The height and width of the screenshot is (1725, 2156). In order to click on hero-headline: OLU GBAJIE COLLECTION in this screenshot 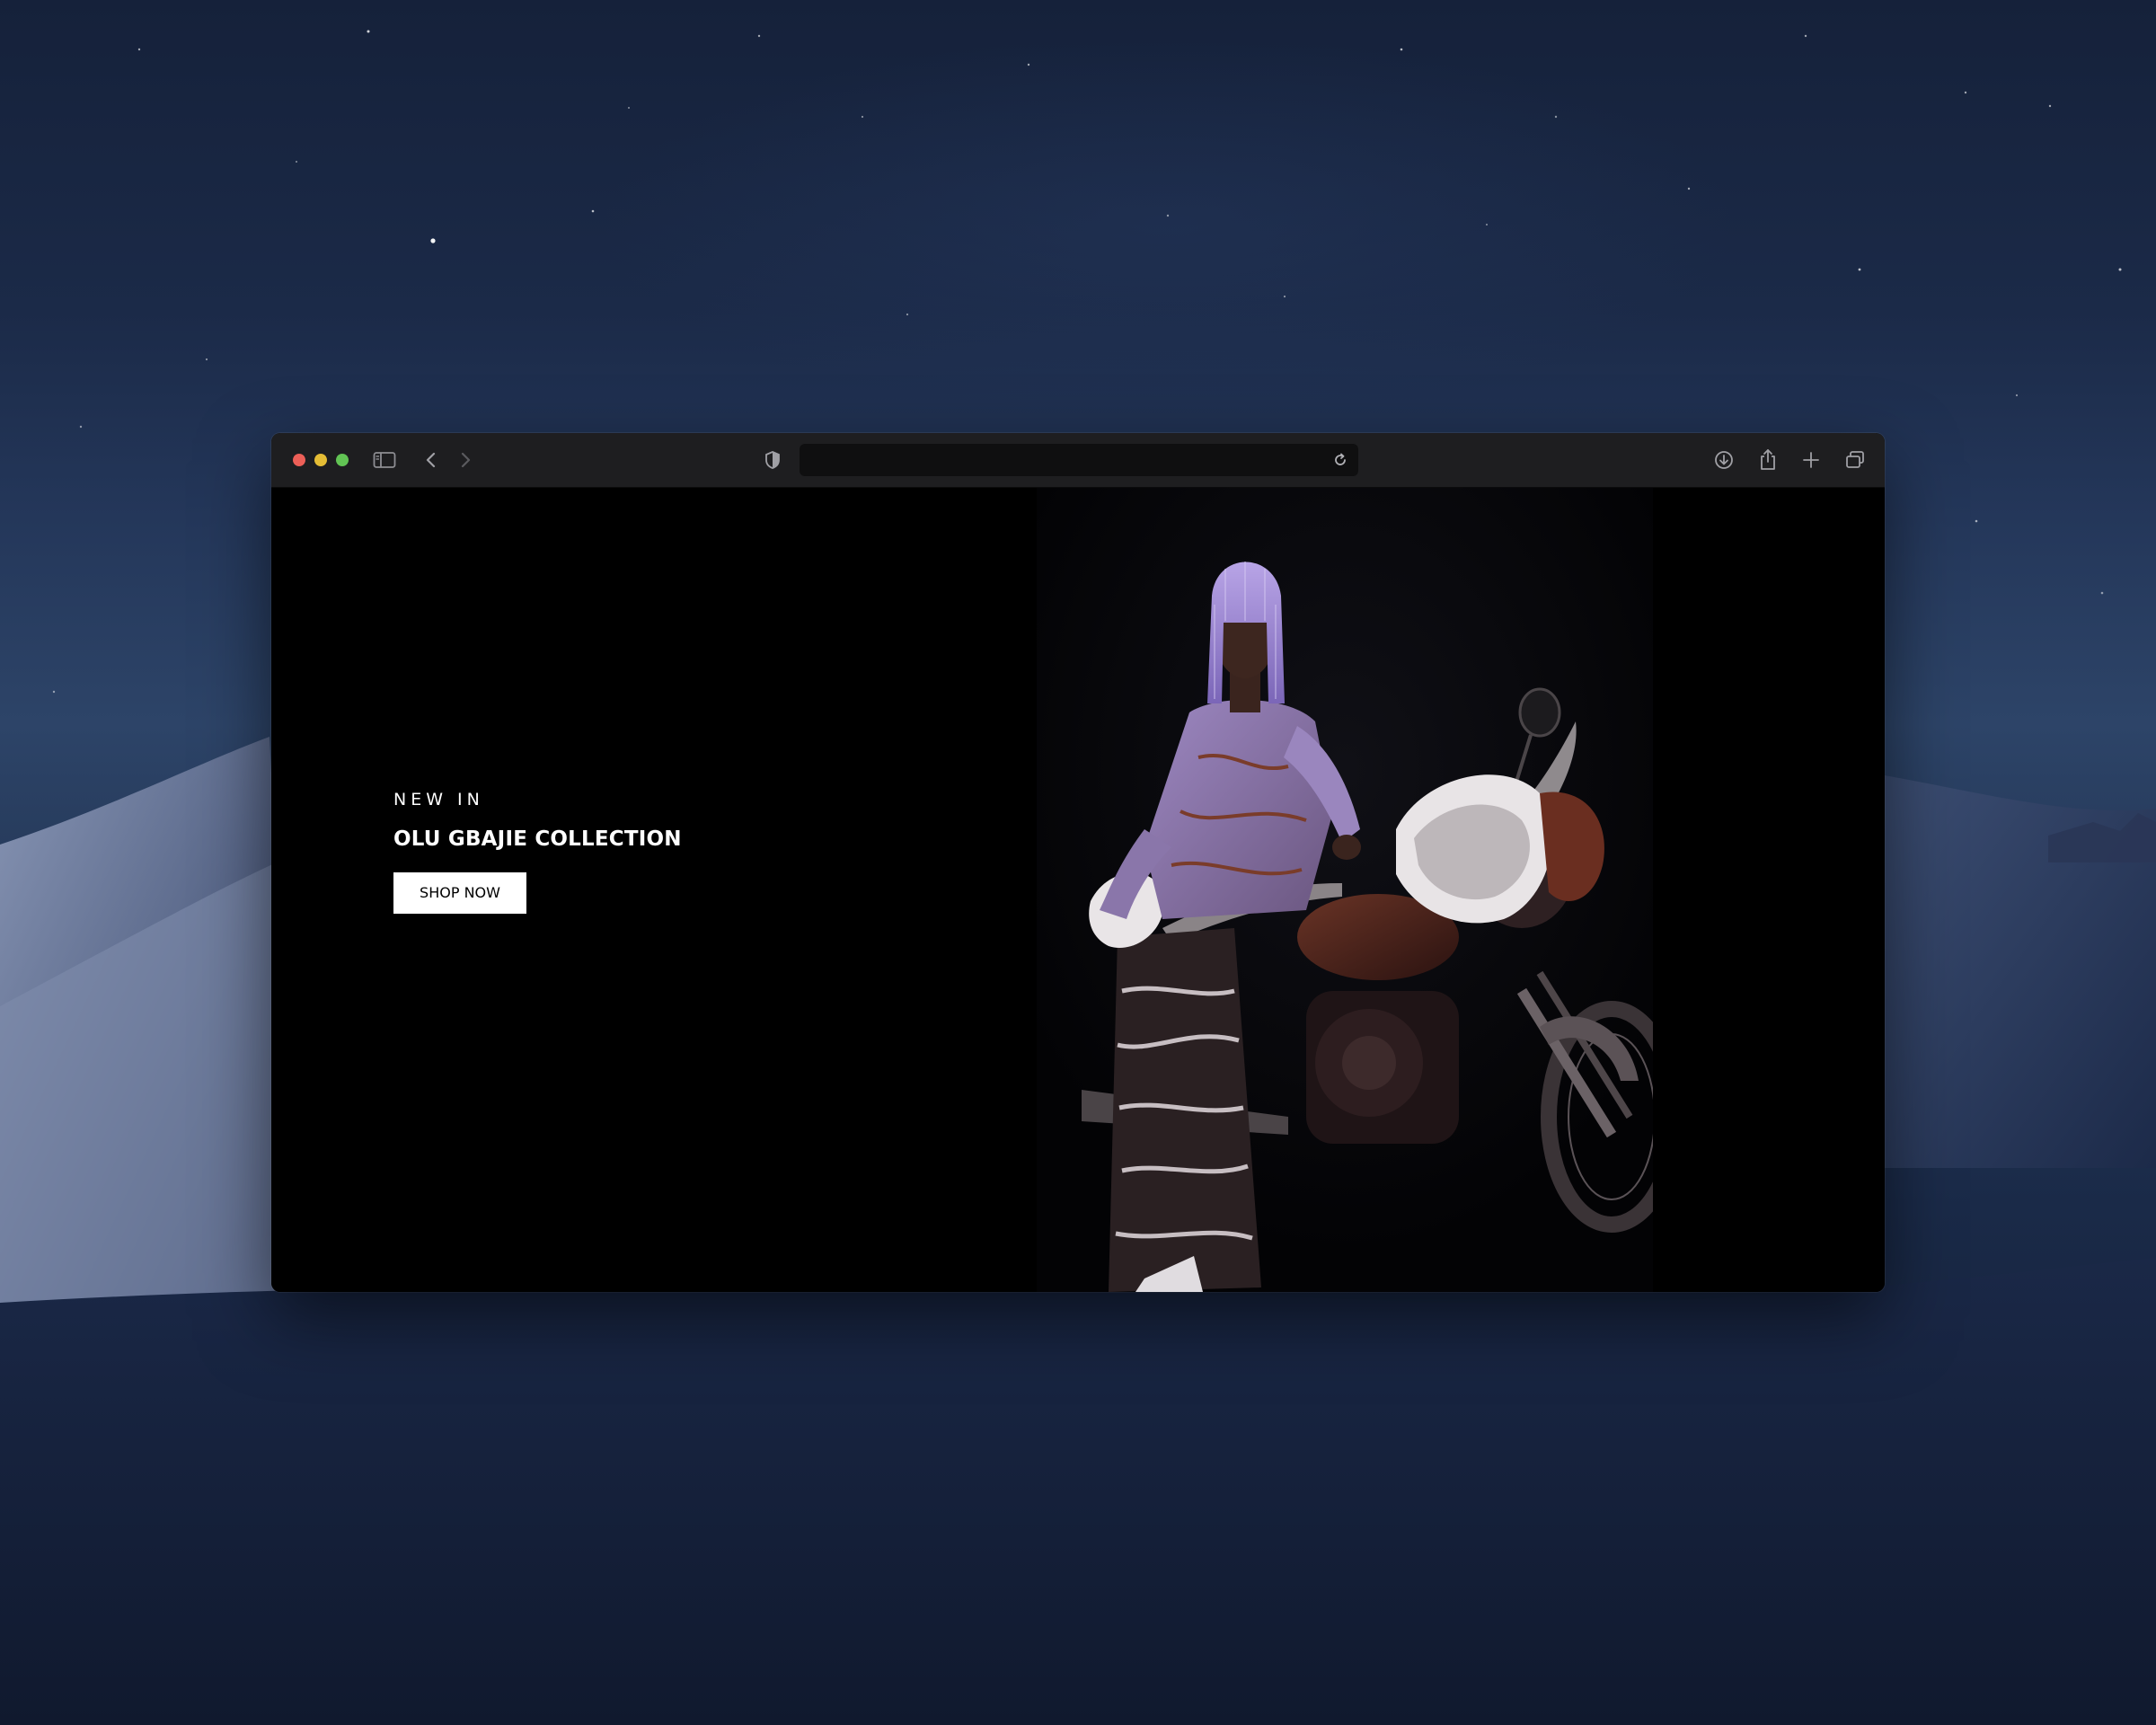, I will do `click(537, 839)`.